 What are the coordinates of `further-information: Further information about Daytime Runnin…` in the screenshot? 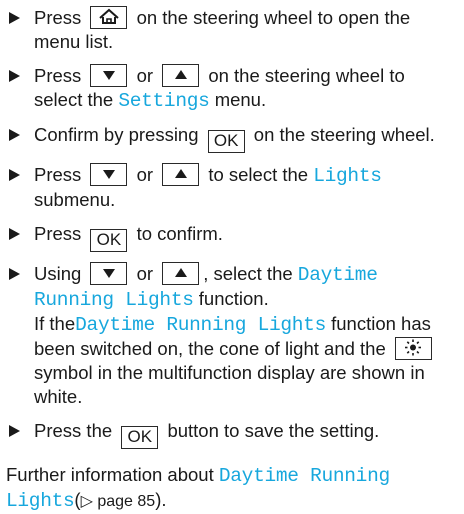 It's located at (231, 488).